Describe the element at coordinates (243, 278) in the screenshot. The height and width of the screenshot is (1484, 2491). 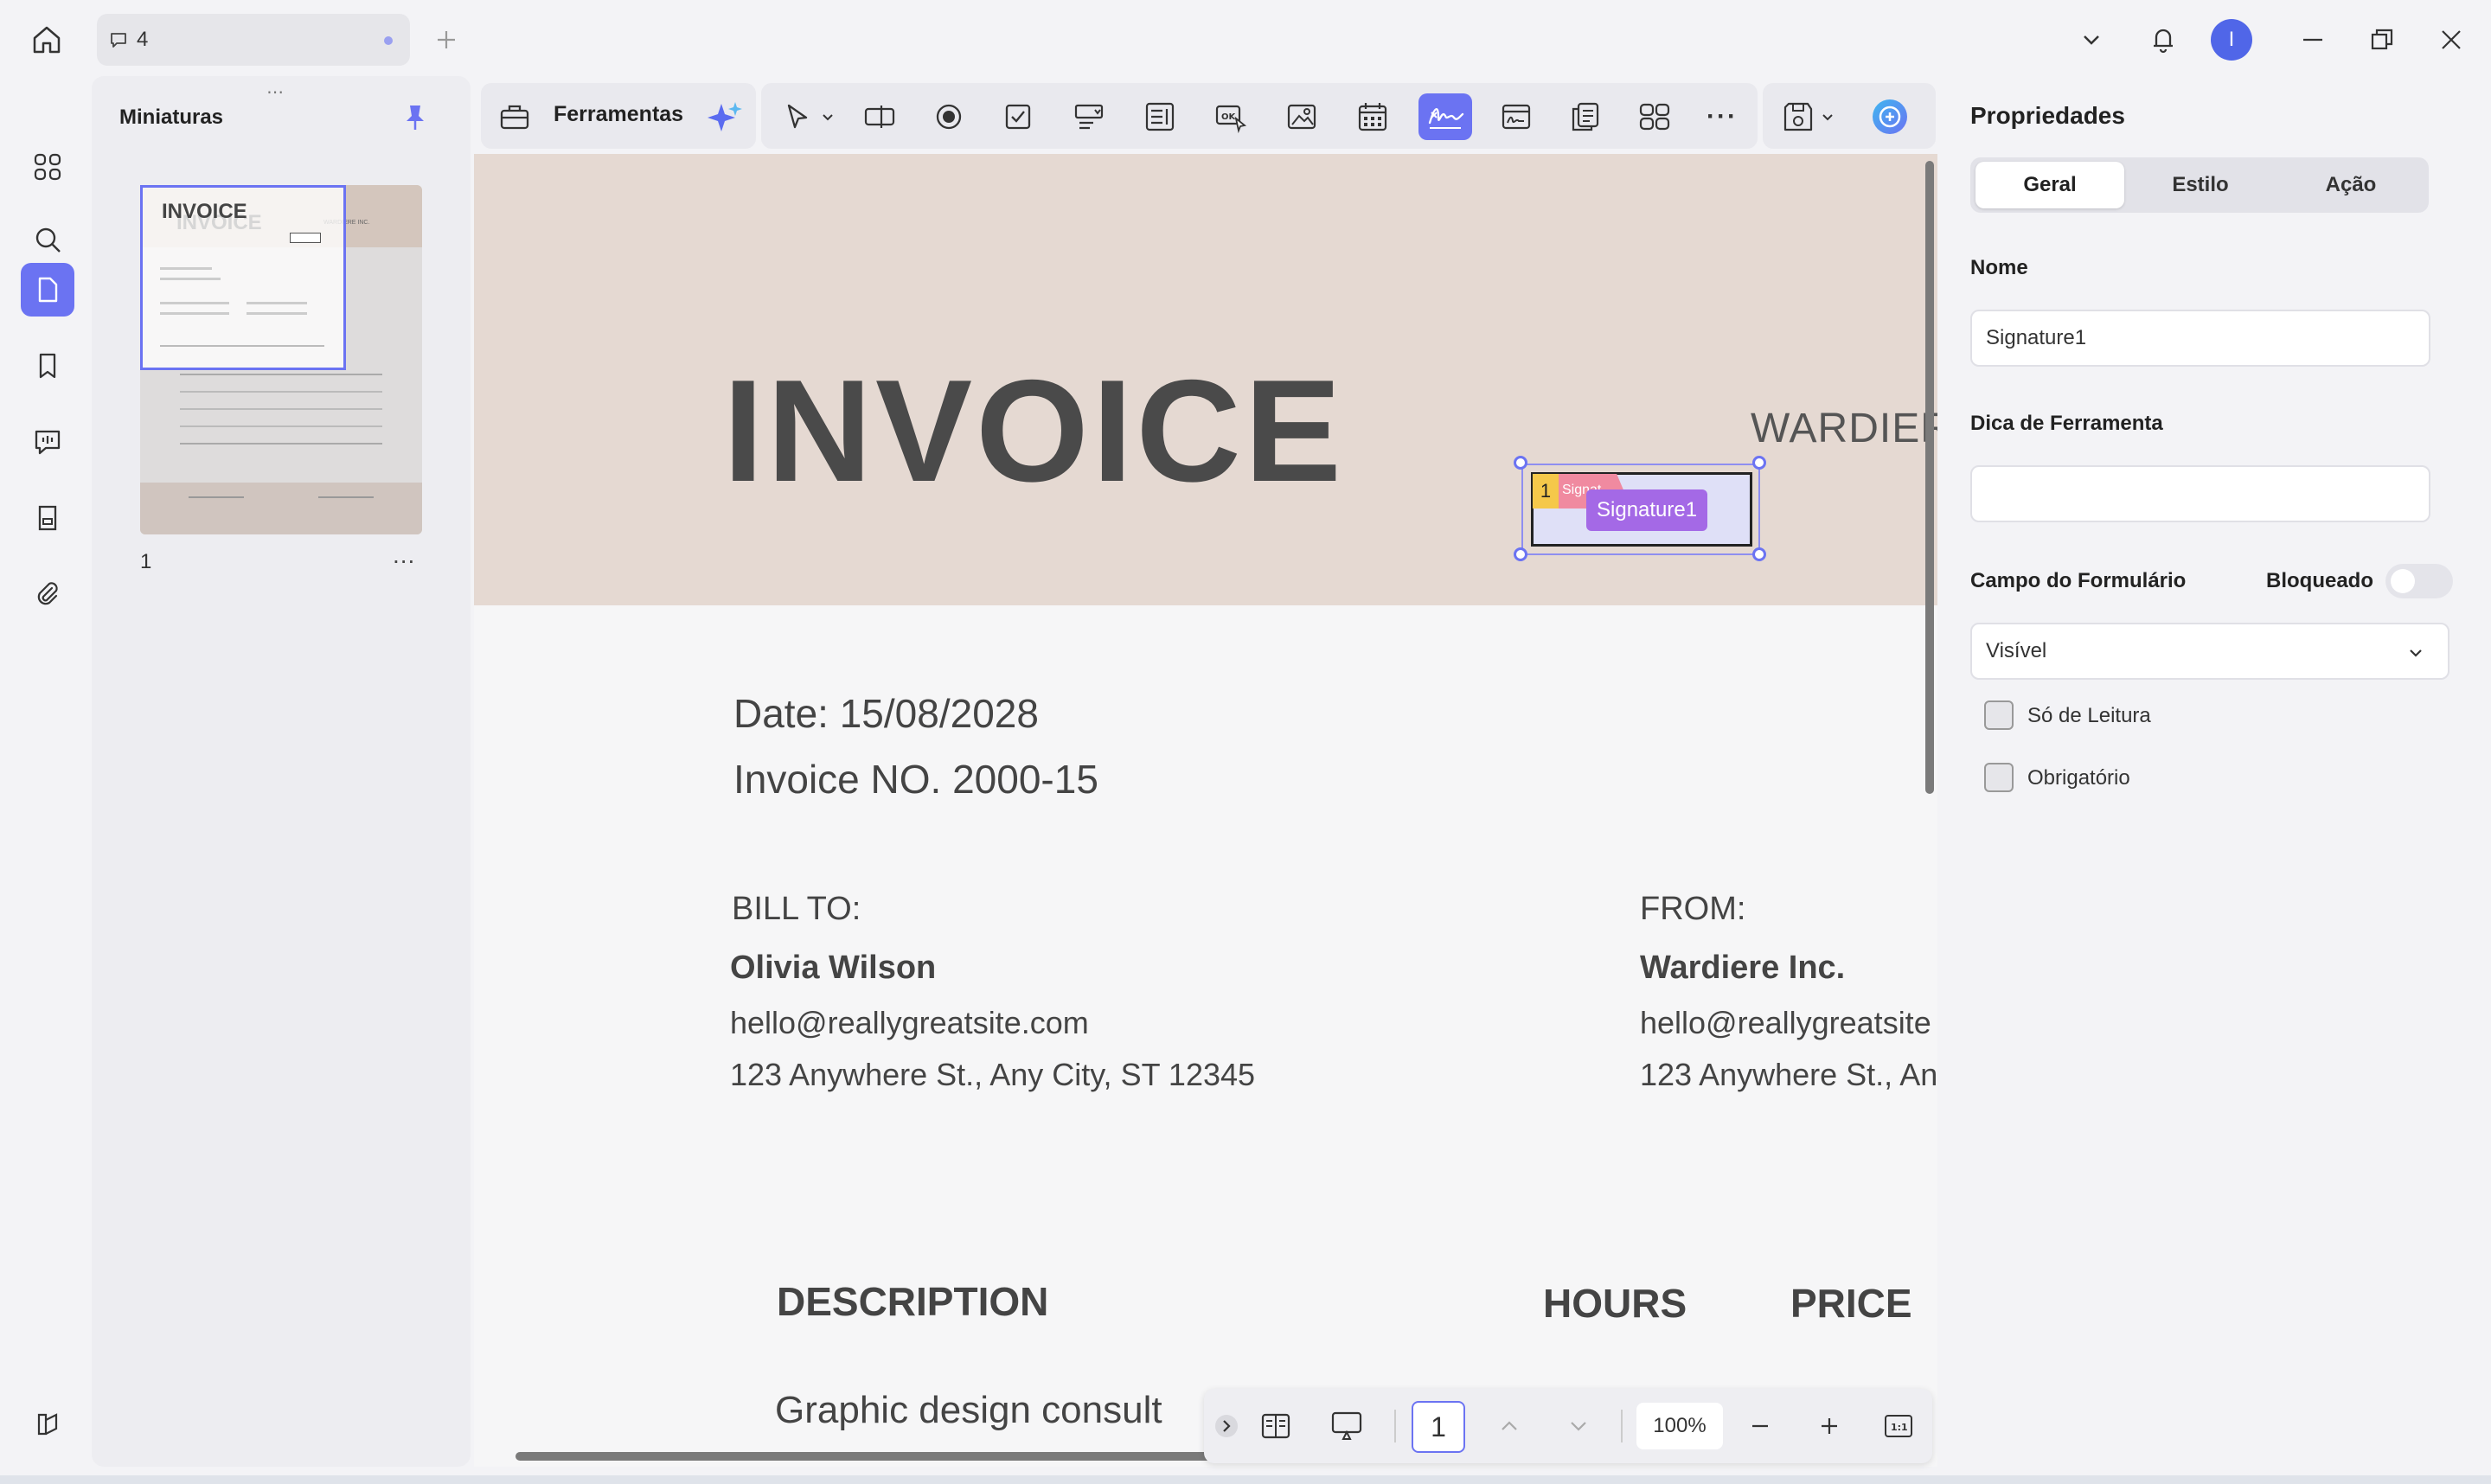
I see `thumbnail-viewport-selection: INVOICE` at that location.